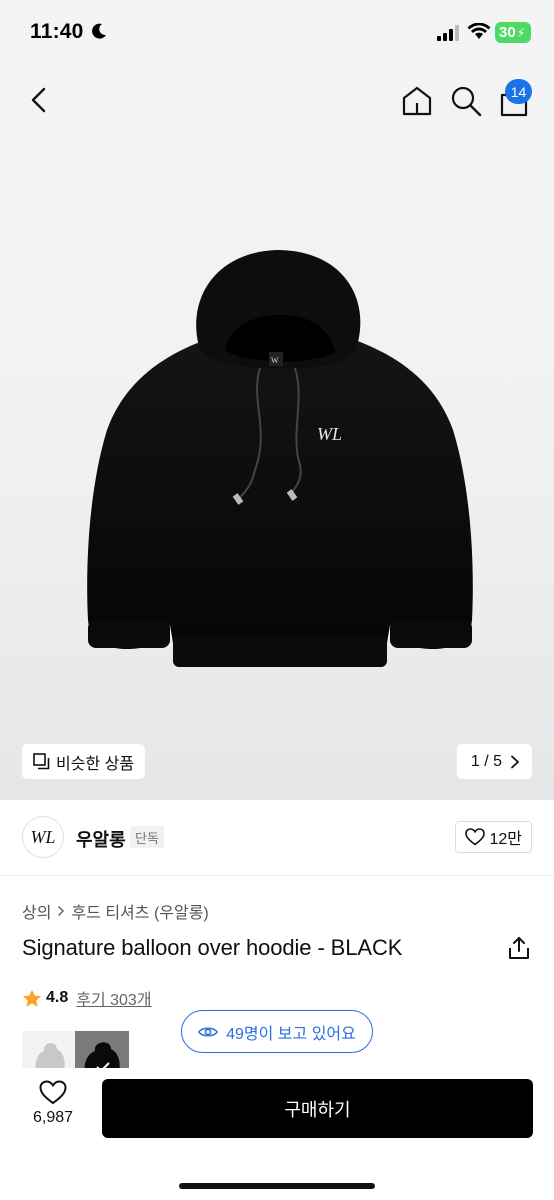  I want to click on eye-icon, so click(208, 1031).